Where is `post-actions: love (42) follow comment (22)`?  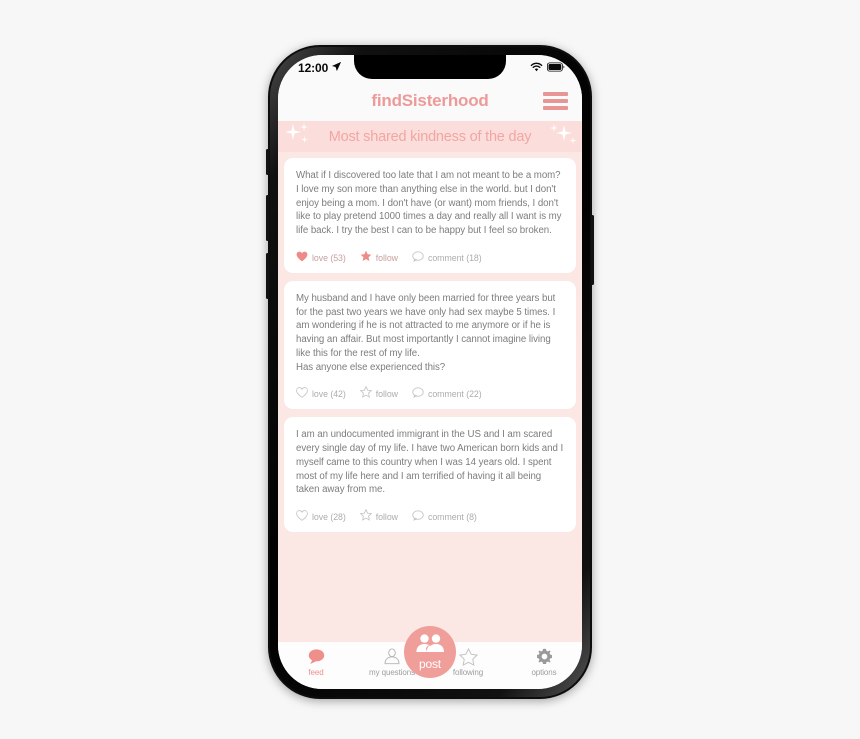
post-actions: love (42) follow comment (22) is located at coordinates (430, 393).